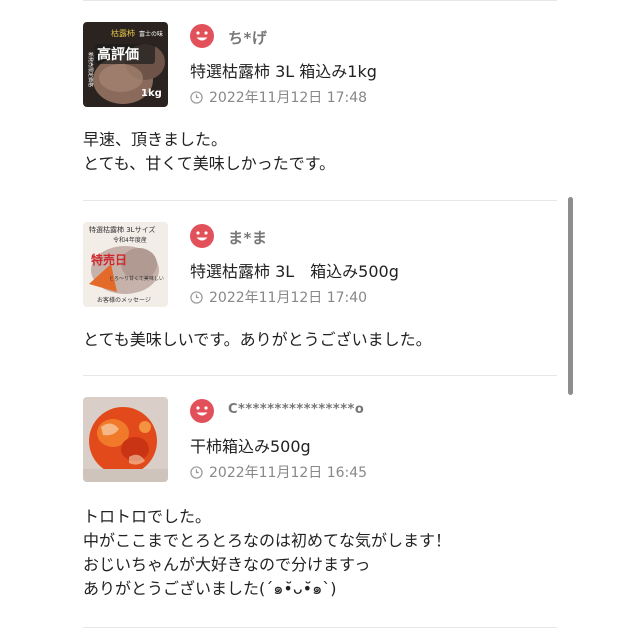 The width and height of the screenshot is (640, 640). I want to click on product-thumbnail: 枯露柿 富士の味 高評価 新発売限定価格 1kg, so click(125, 64).